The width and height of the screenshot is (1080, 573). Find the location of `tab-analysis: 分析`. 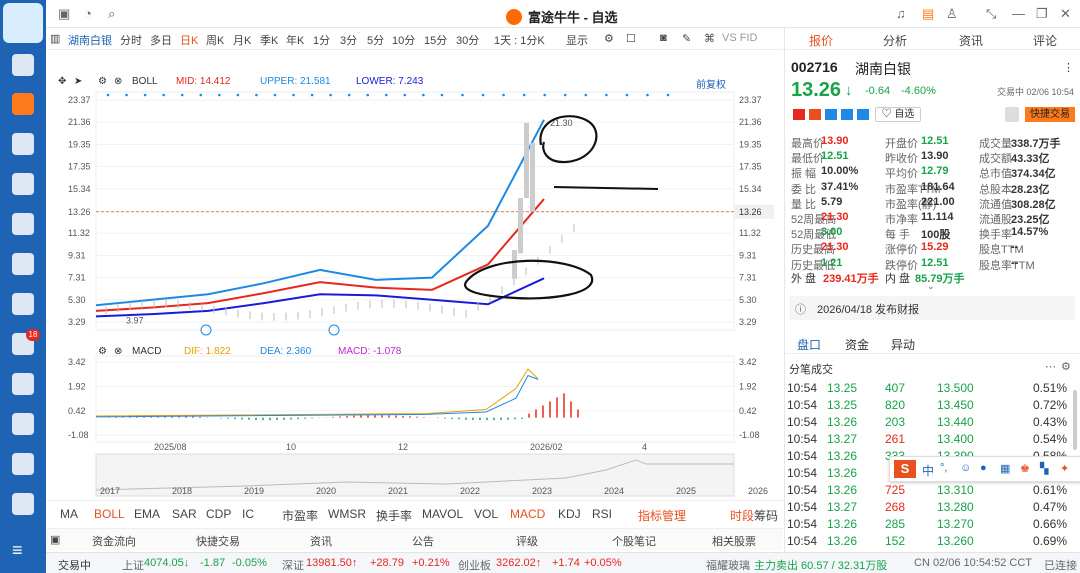

tab-analysis: 分析 is located at coordinates (895, 40).